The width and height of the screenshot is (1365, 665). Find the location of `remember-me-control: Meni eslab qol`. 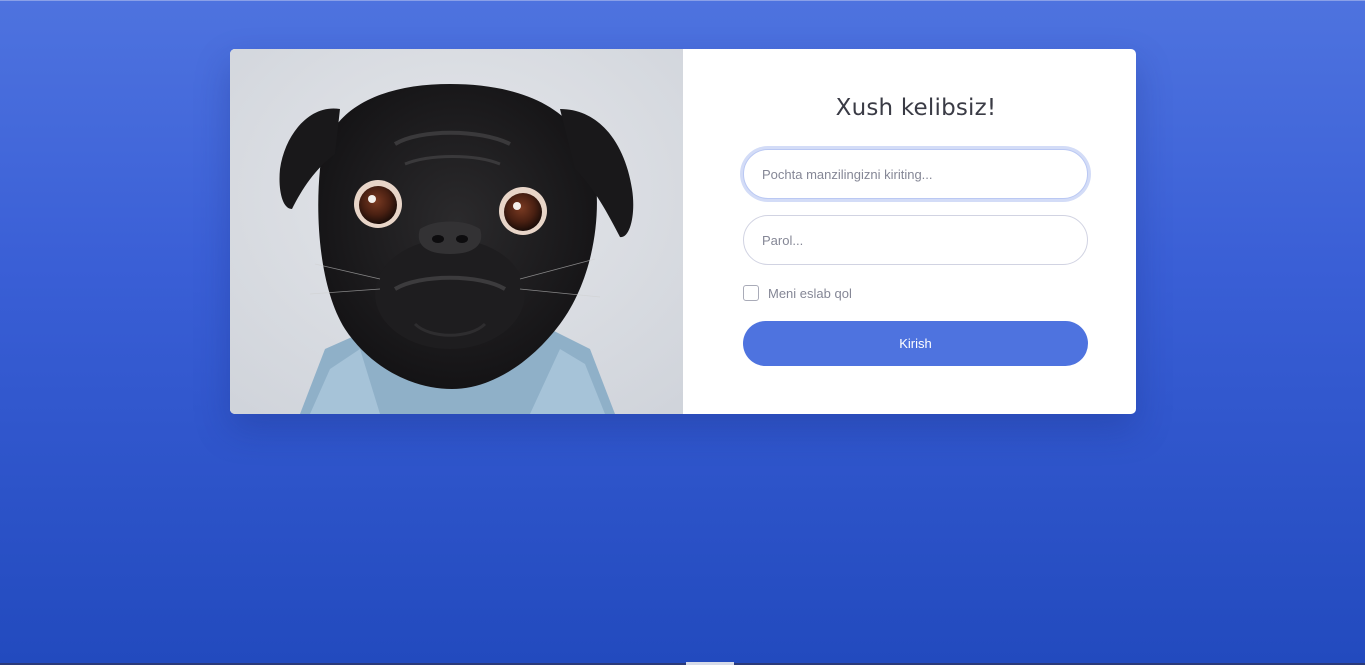

remember-me-control: Meni eslab qol is located at coordinates (797, 293).